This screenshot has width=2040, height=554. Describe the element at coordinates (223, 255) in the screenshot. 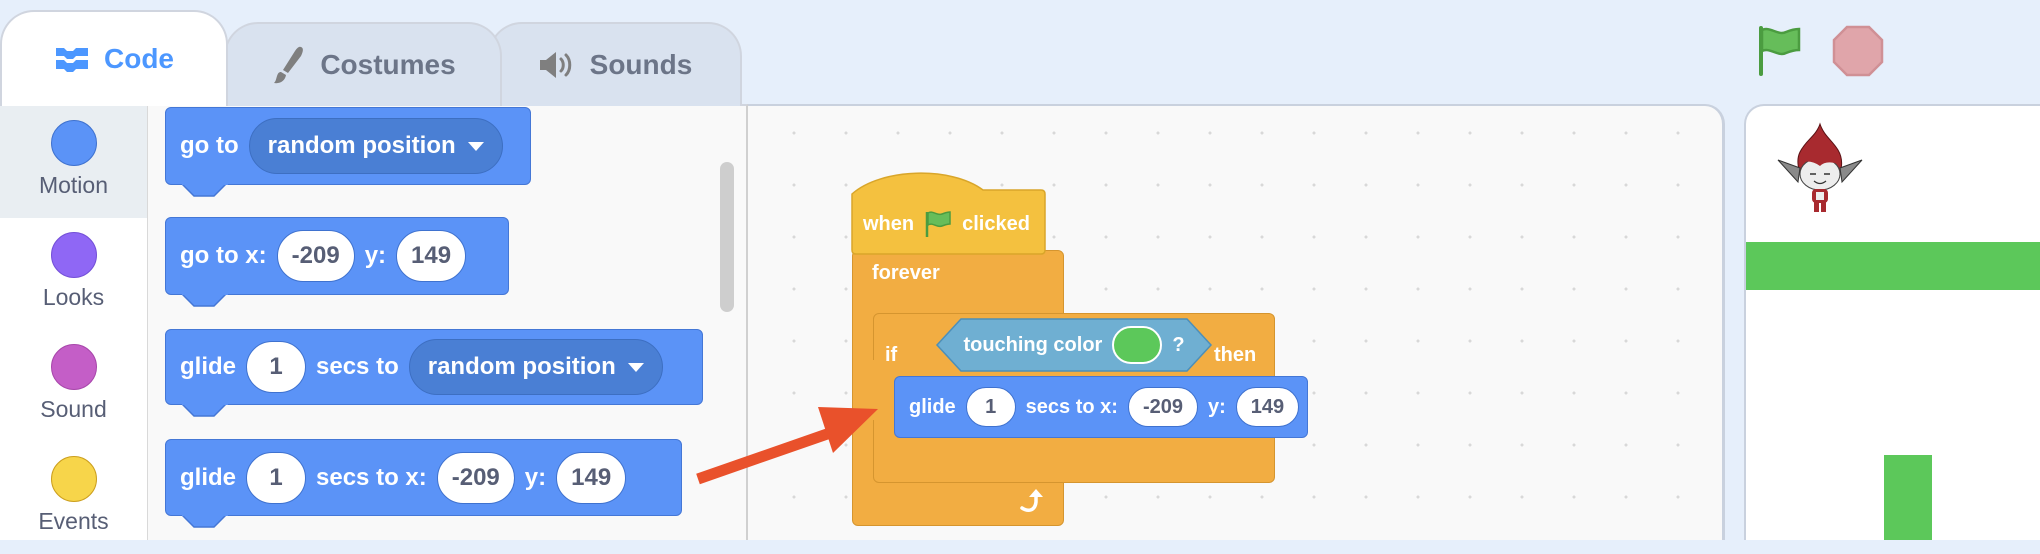

I see `block-label: go to x:` at that location.